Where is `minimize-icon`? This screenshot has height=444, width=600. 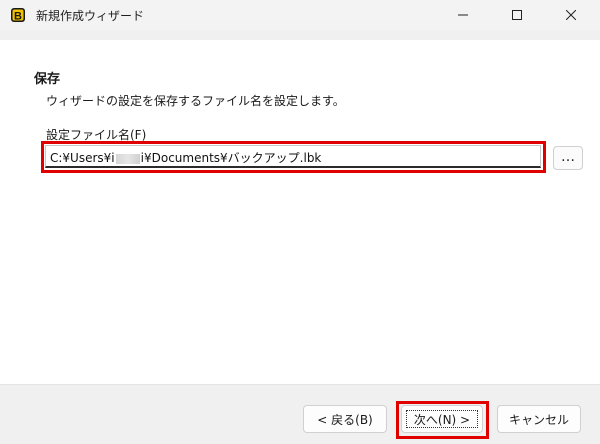 minimize-icon is located at coordinates (463, 15).